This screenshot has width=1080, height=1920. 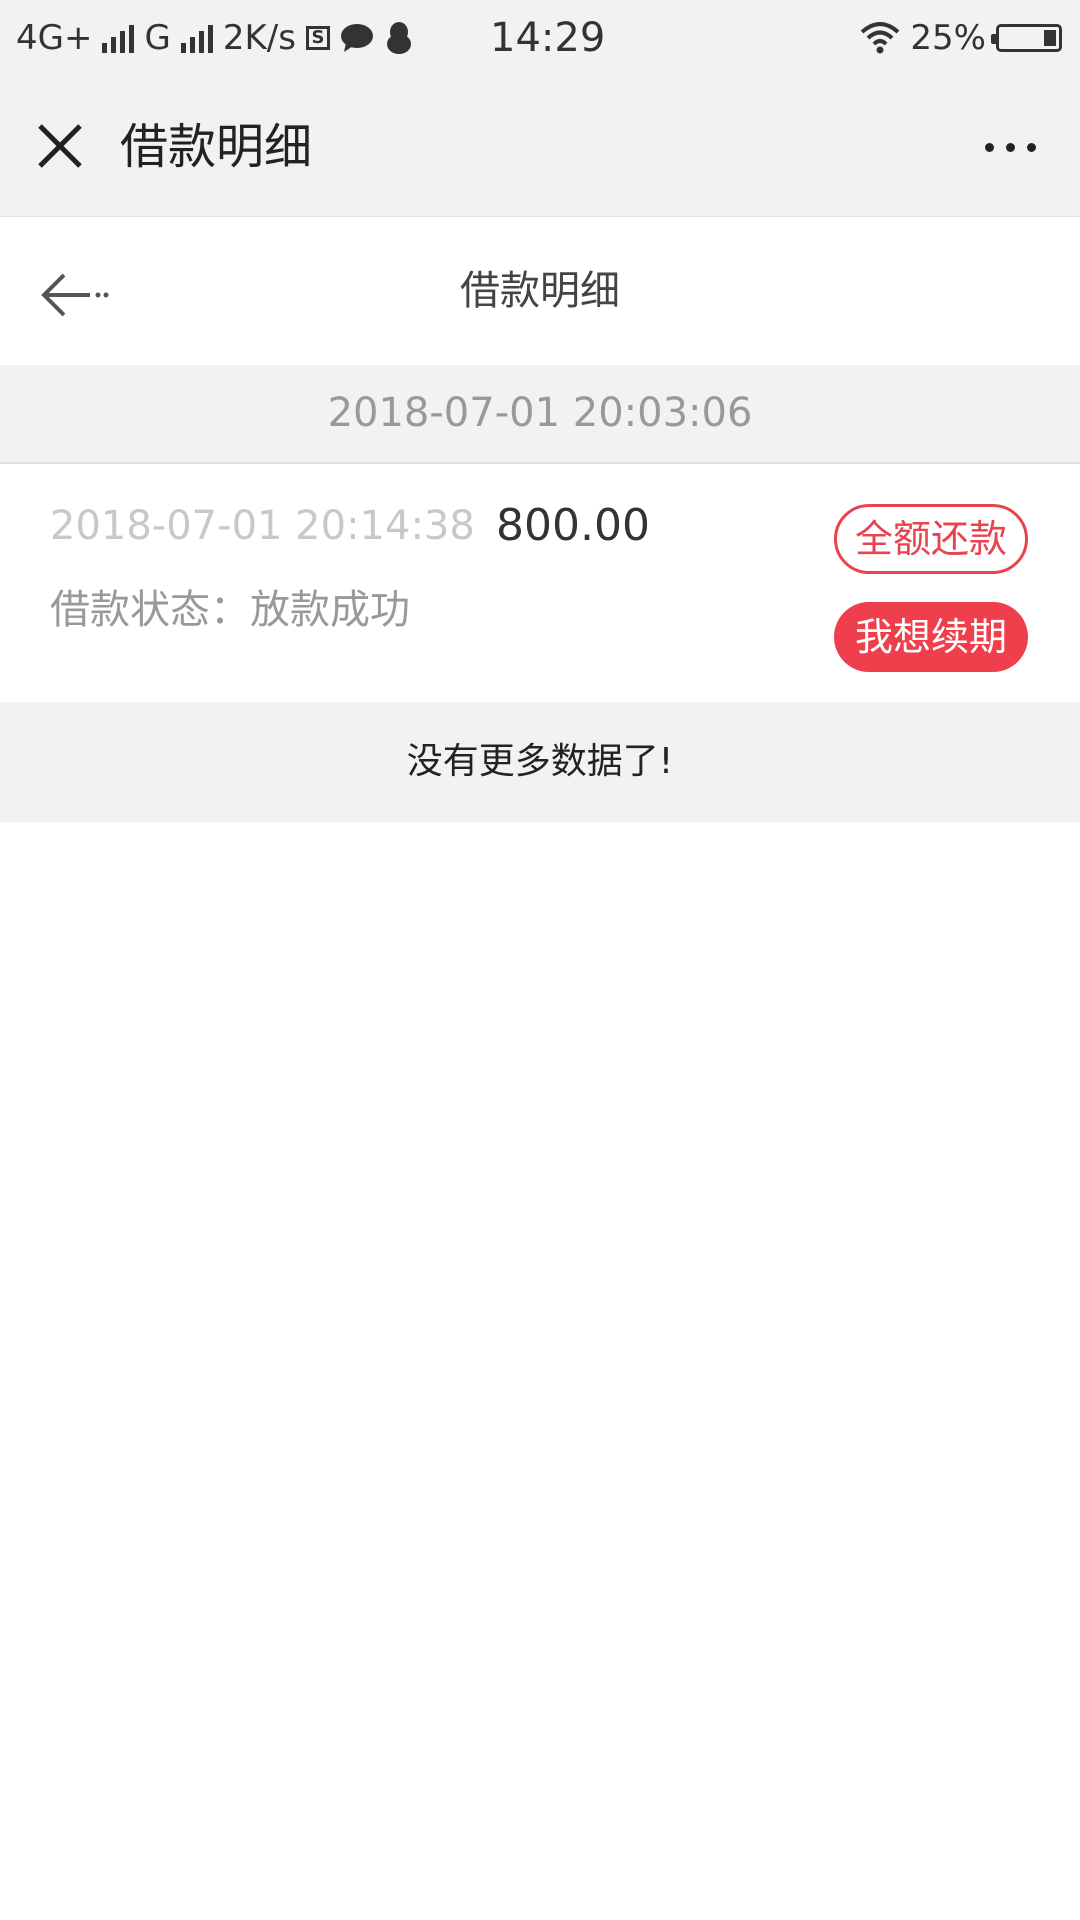 What do you see at coordinates (540, 762) in the screenshot?
I see `no-more-data-text: 没有更多数据了!` at bounding box center [540, 762].